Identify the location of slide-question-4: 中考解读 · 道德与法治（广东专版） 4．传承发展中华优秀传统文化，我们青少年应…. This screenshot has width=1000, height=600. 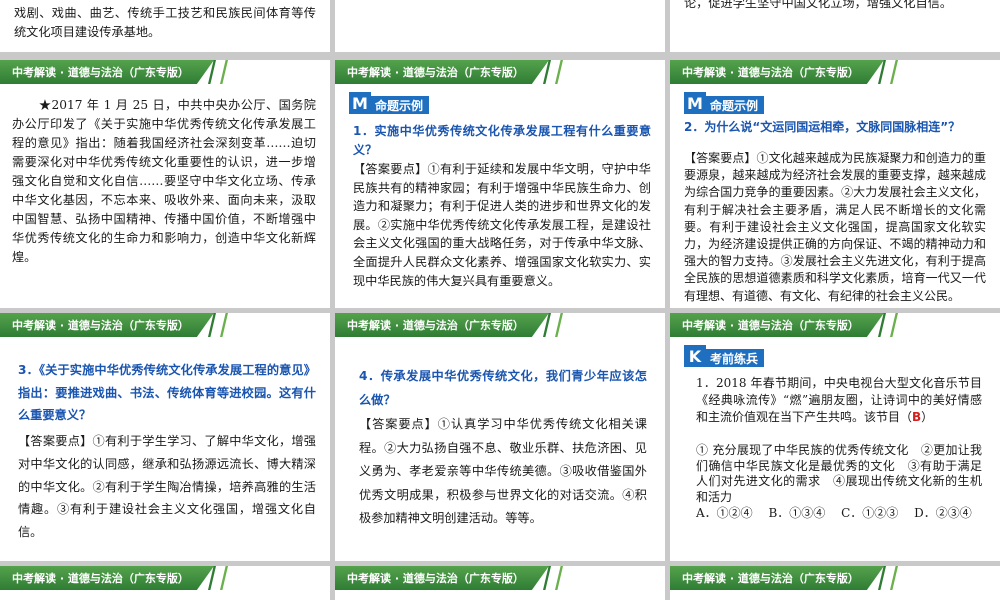
(500, 437).